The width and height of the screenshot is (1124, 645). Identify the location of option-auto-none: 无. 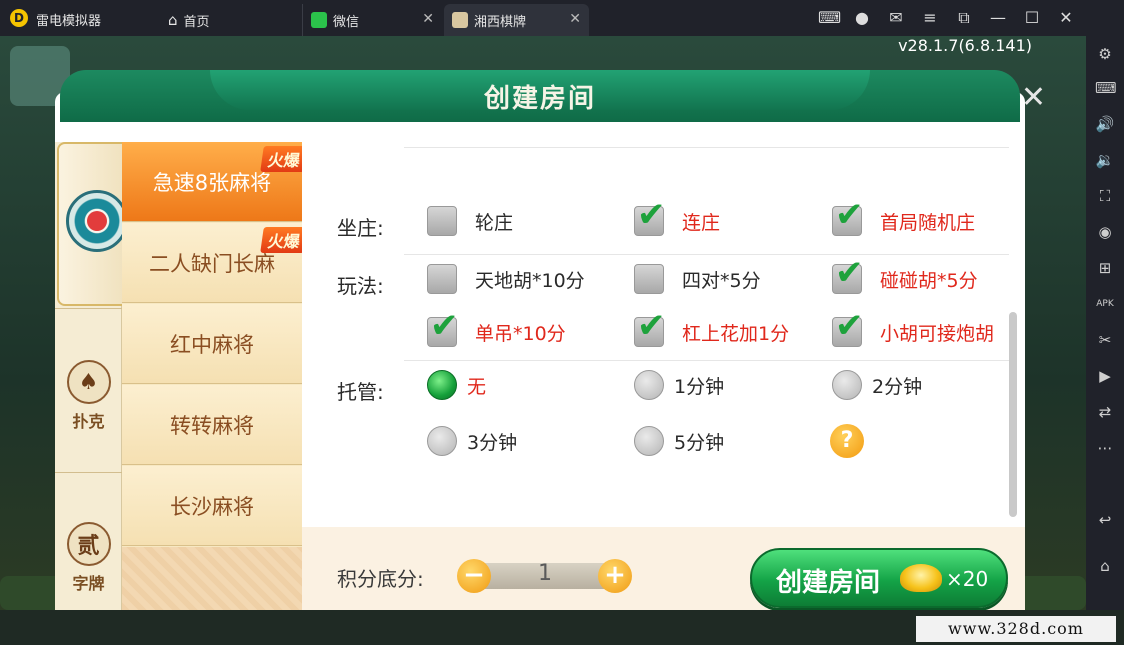
(456, 385).